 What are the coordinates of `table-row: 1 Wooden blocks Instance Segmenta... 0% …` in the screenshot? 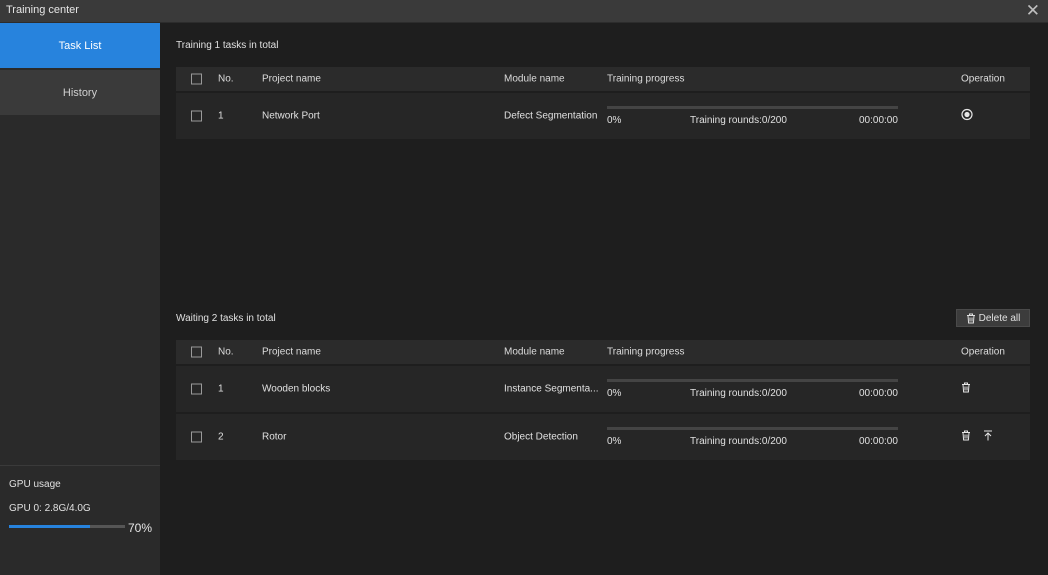 It's located at (603, 389).